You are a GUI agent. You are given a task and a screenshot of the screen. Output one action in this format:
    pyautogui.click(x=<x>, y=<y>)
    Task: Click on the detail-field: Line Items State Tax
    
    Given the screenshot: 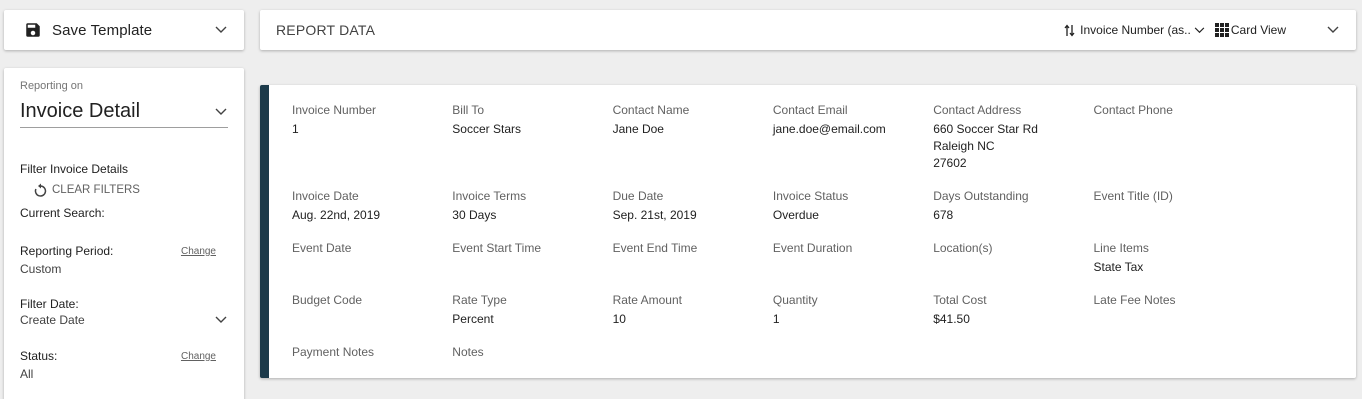 What is the action you would take?
    pyautogui.click(x=1173, y=267)
    